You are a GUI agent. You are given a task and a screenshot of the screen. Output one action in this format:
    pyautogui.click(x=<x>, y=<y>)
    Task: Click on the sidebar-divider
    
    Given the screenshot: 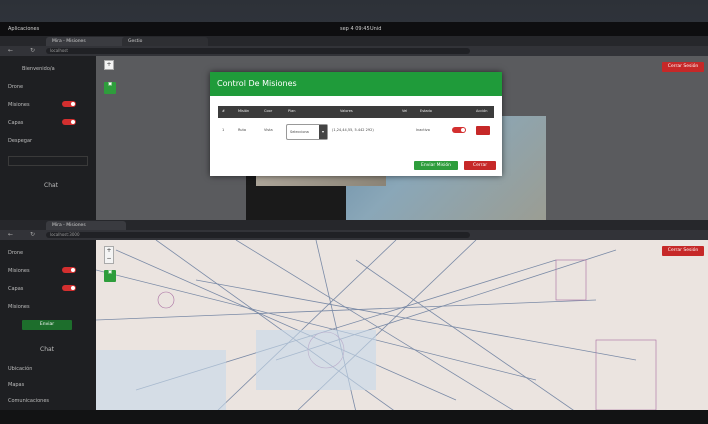 What is the action you would take?
    pyautogui.click(x=48, y=161)
    